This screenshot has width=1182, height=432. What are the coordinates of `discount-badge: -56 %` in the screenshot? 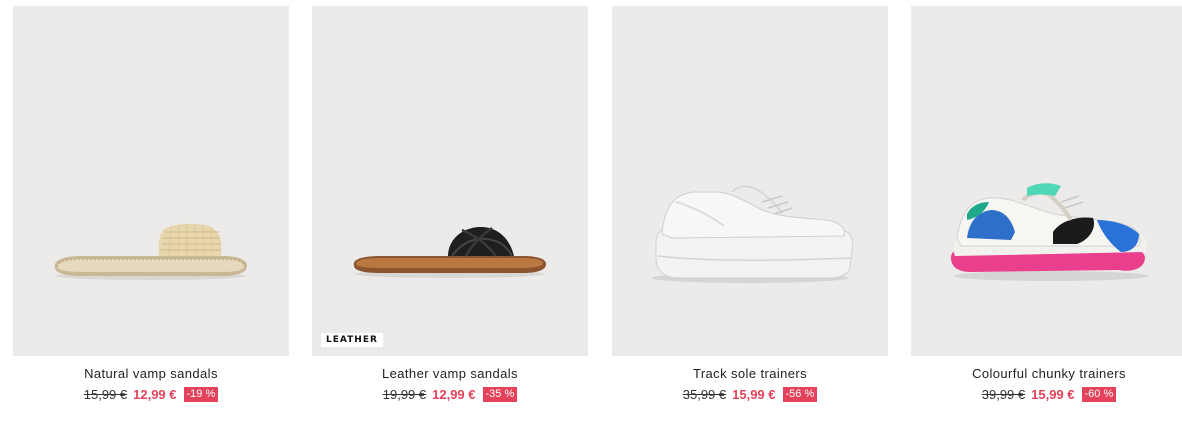 It's located at (800, 394).